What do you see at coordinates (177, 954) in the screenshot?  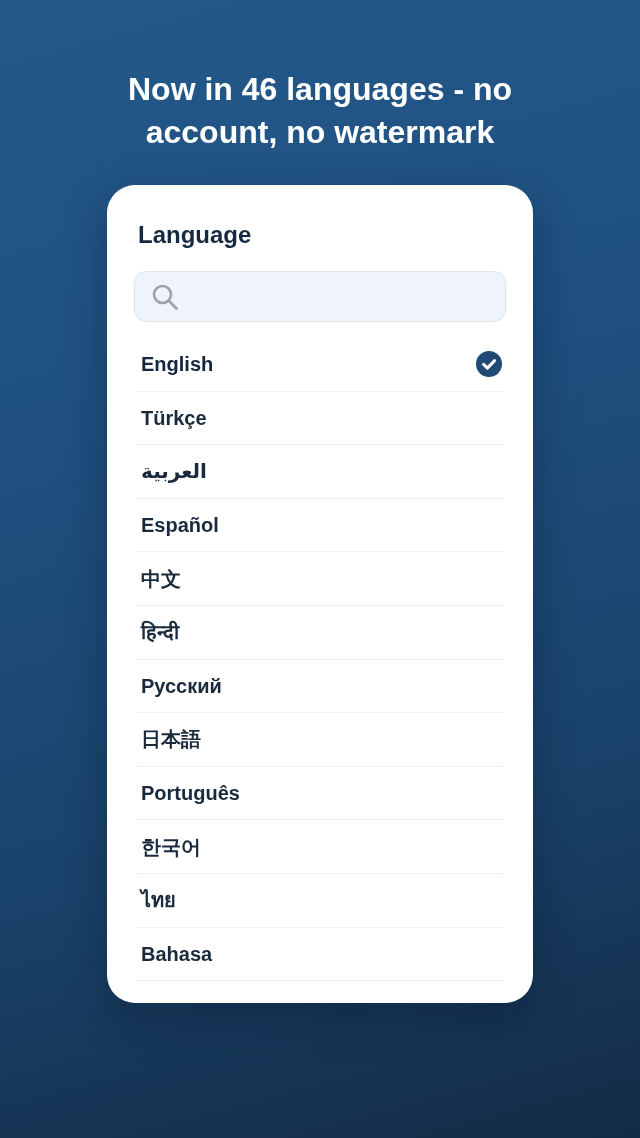 I see `language-name: Bahasa` at bounding box center [177, 954].